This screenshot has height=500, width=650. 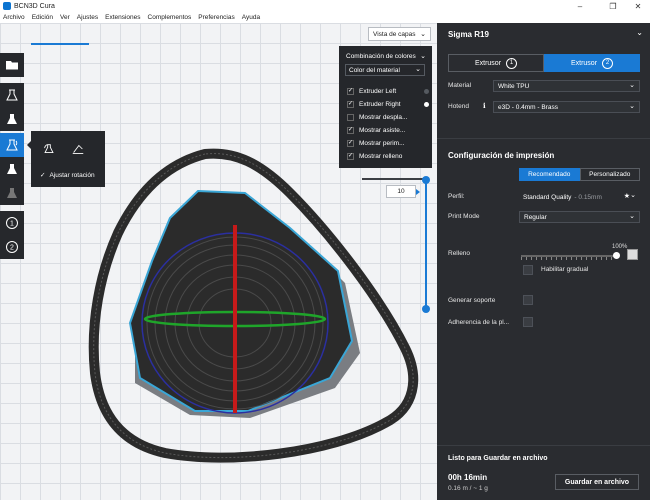 What do you see at coordinates (68, 159) in the screenshot?
I see `rotate-tool-popup: ✓ Ajustar rotación` at bounding box center [68, 159].